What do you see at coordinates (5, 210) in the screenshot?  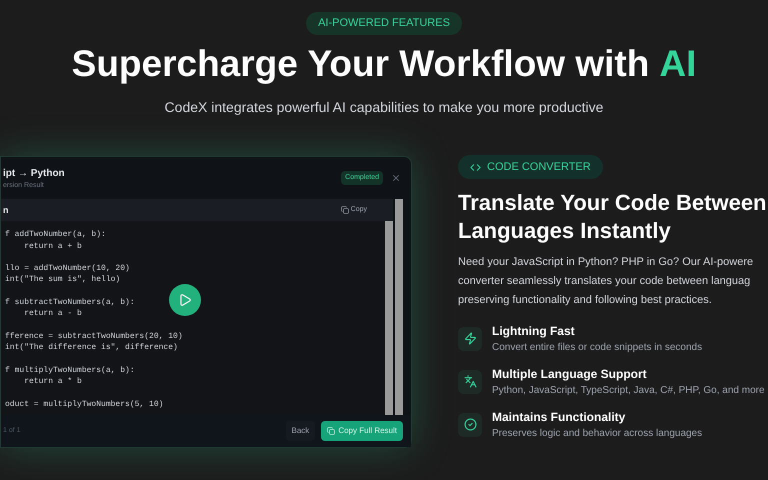 I see `panel-label: n` at bounding box center [5, 210].